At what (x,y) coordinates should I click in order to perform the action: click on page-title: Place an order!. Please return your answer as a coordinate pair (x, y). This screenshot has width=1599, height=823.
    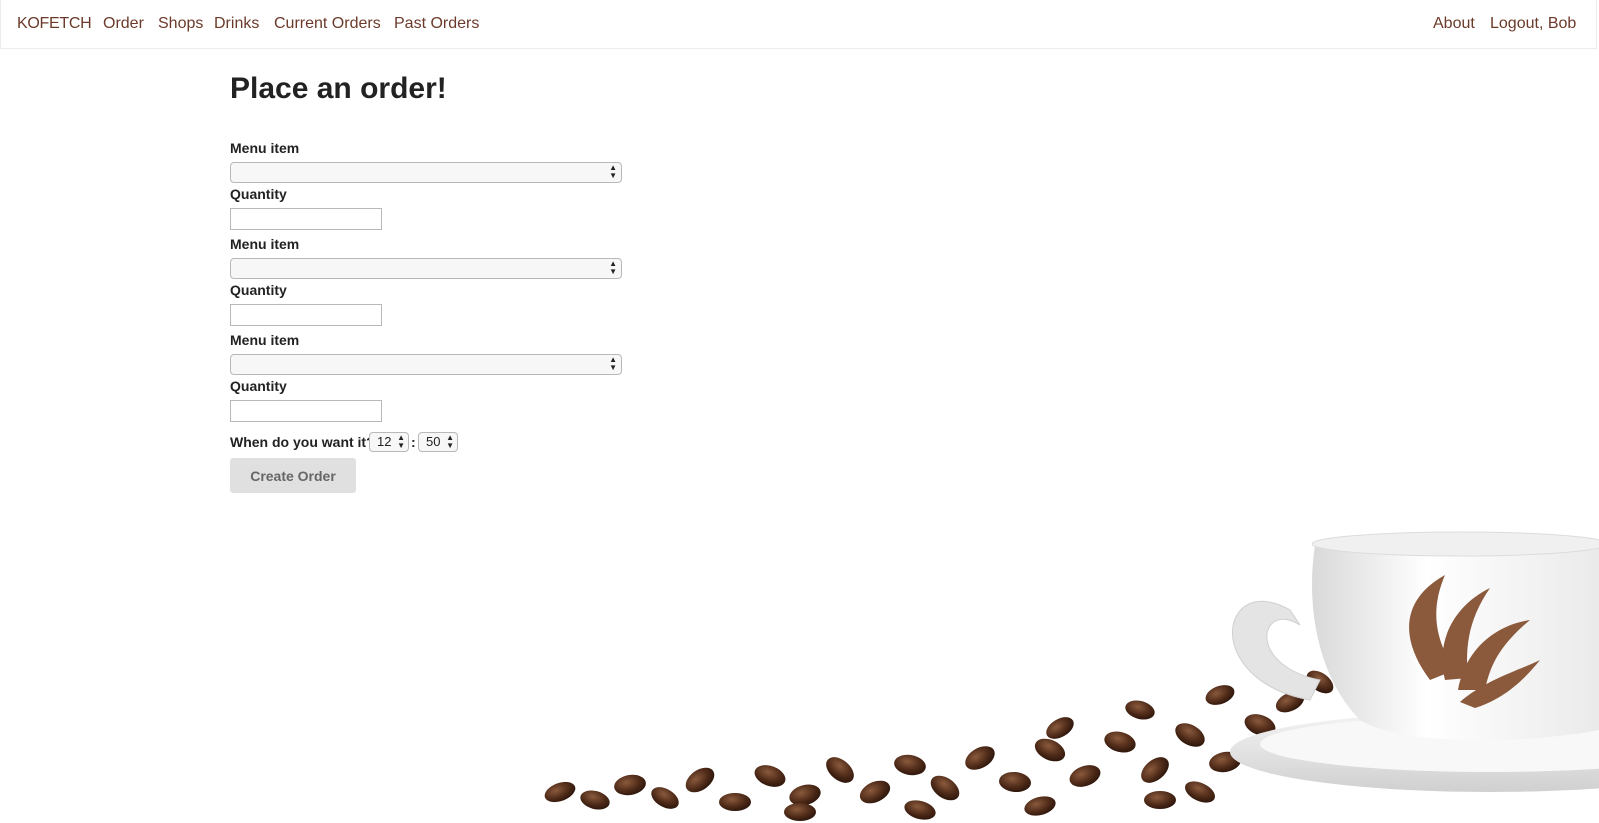
    Looking at the image, I should click on (338, 88).